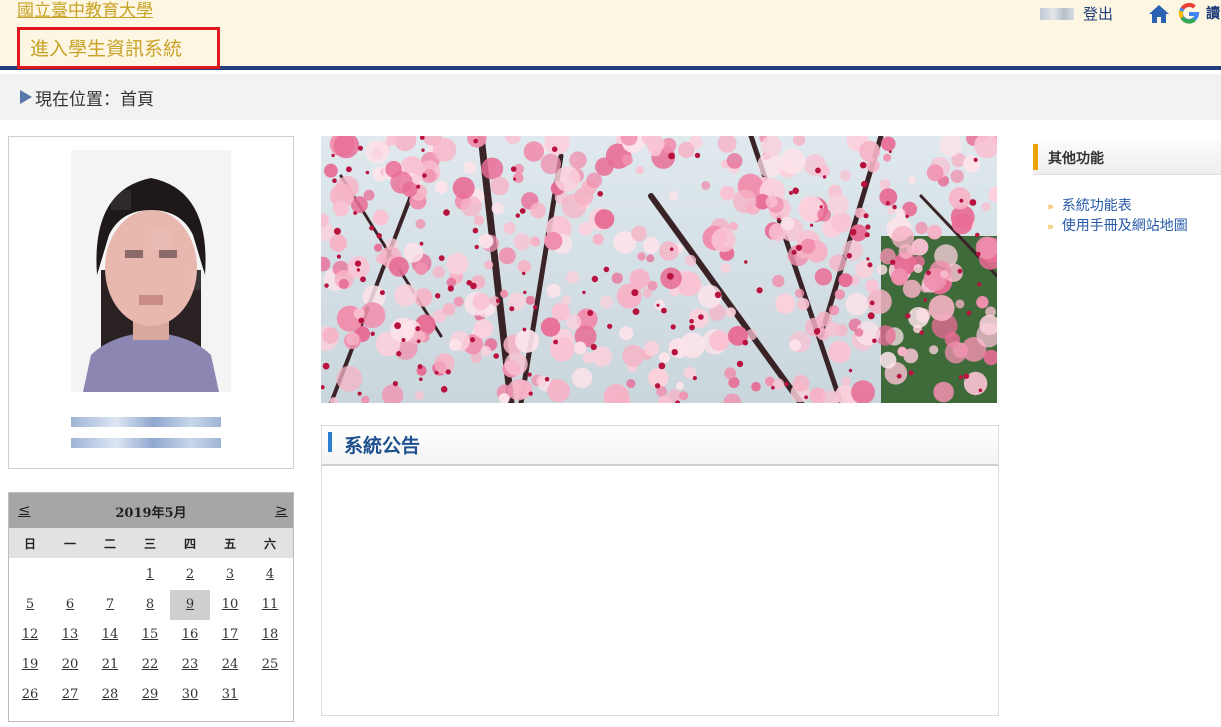  I want to click on calendar-day: 21, so click(110, 665).